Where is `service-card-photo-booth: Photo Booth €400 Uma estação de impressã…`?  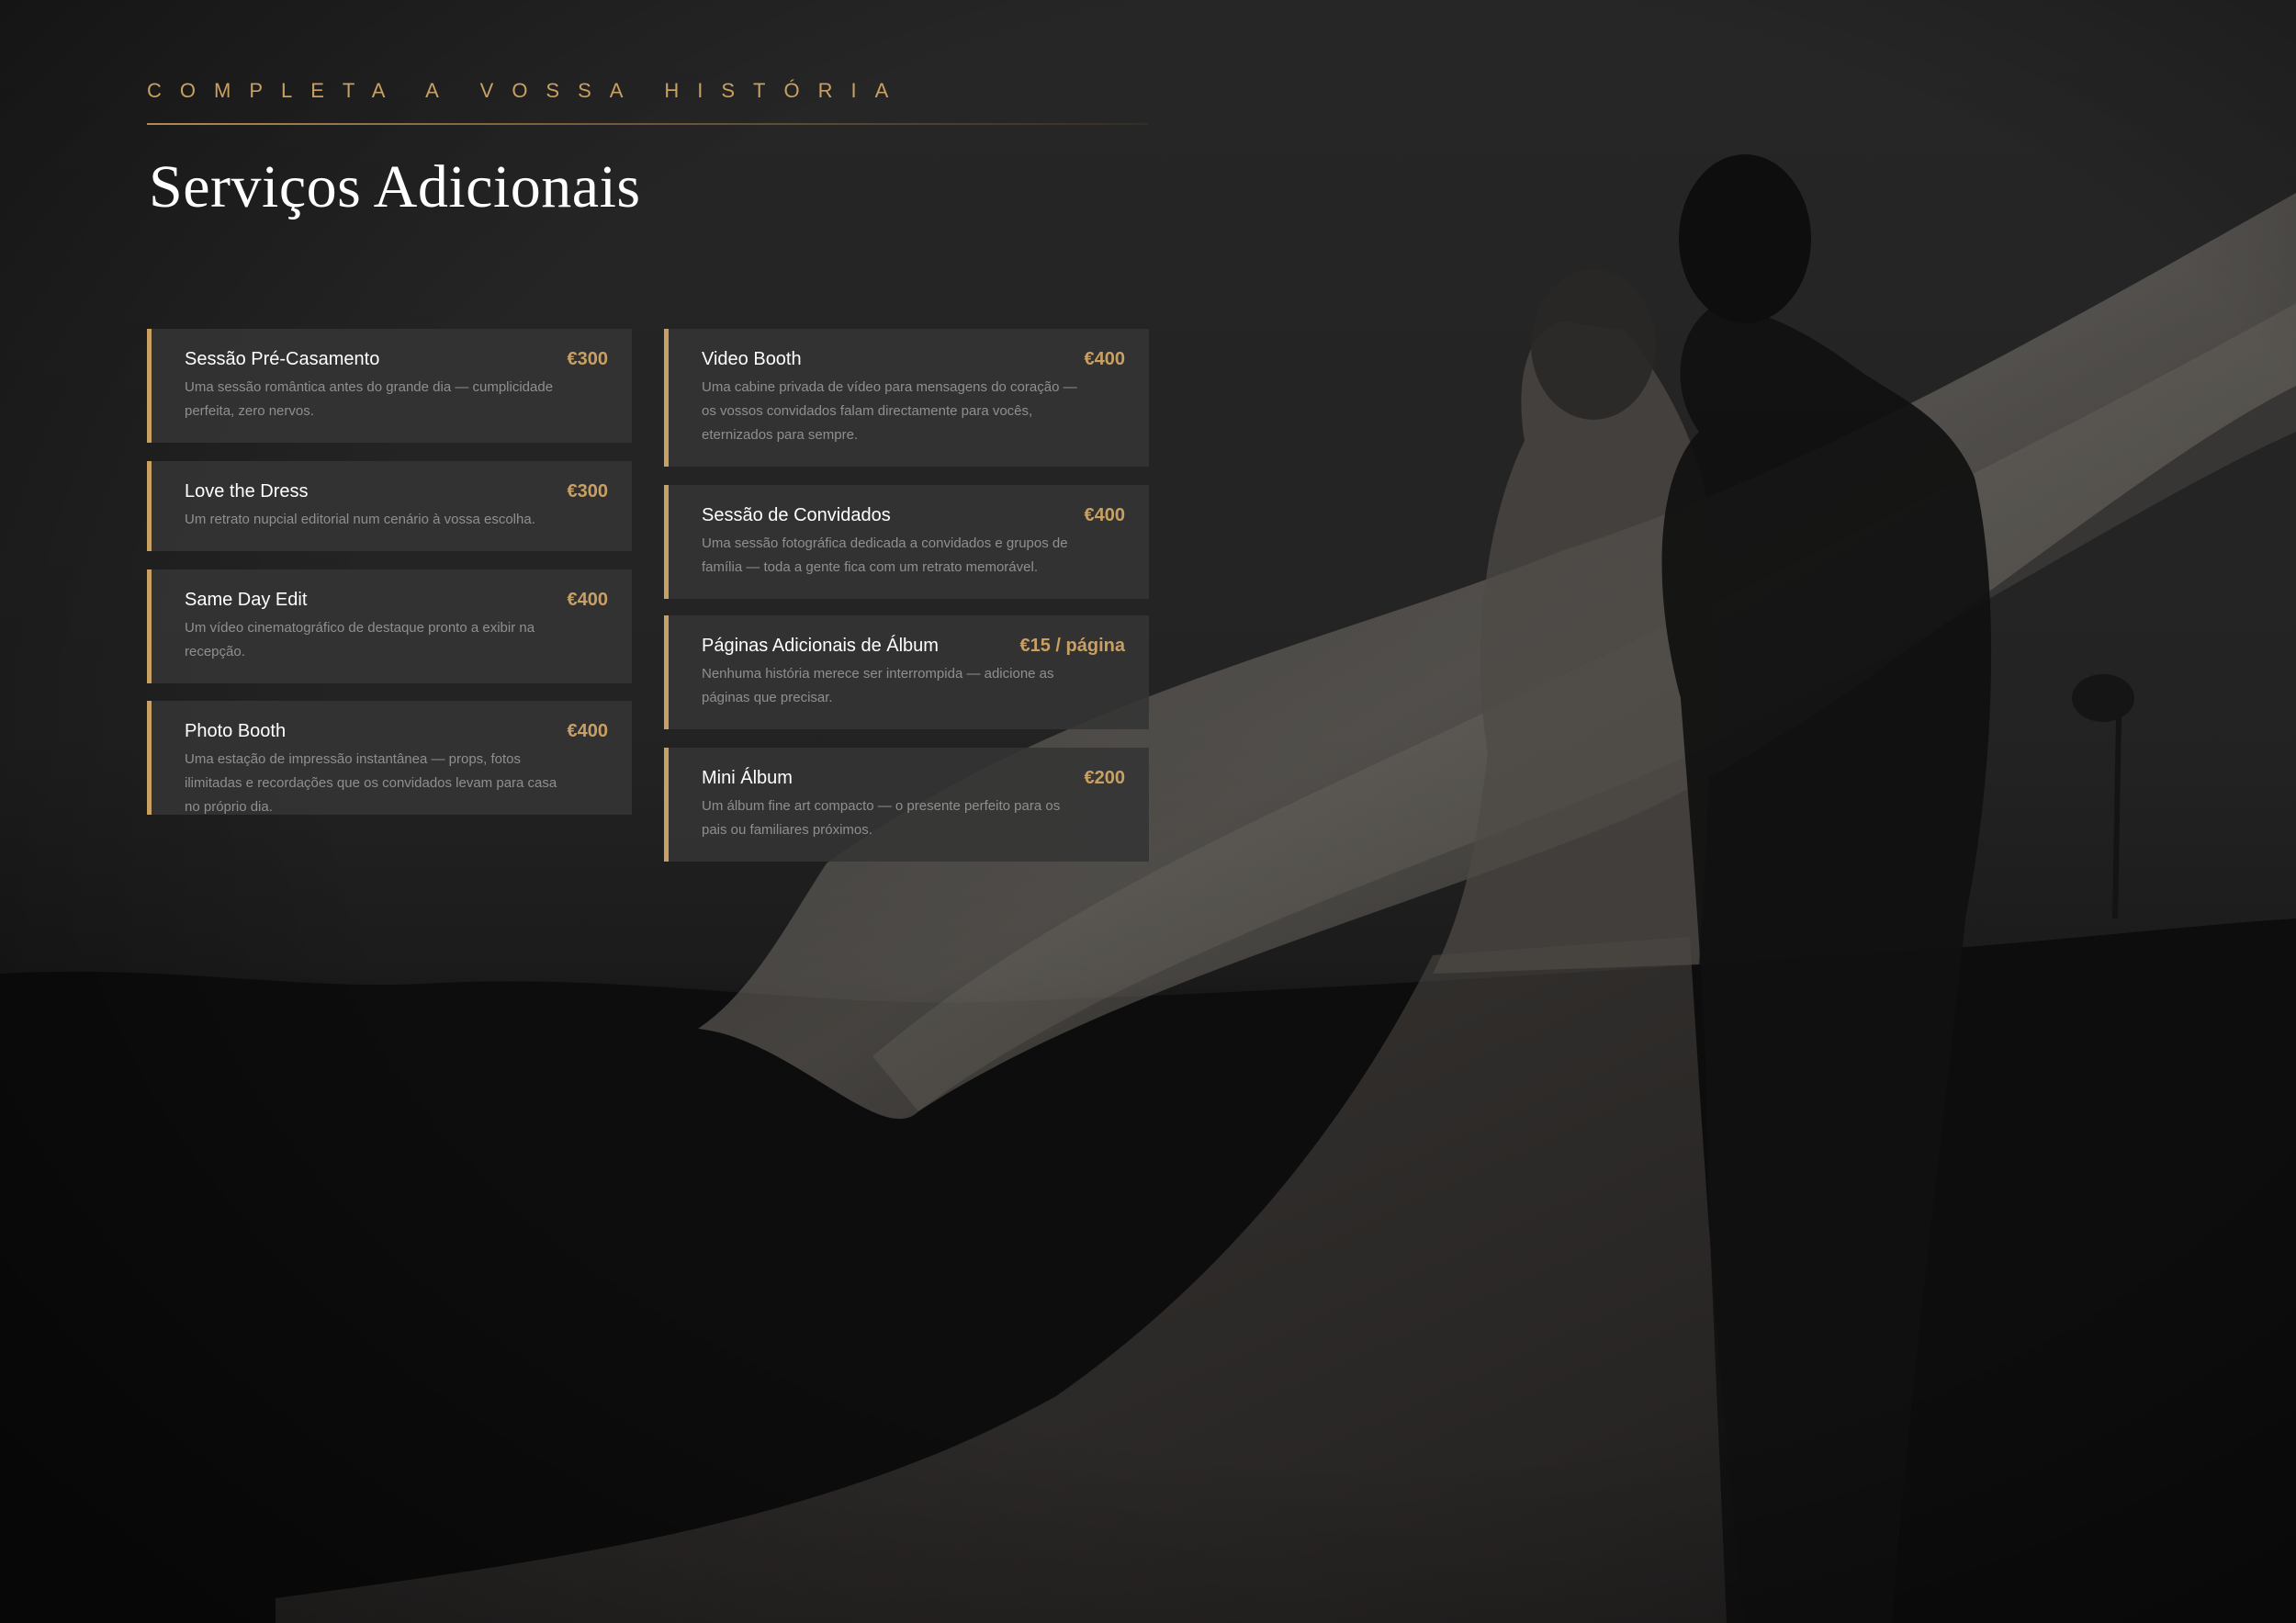
service-card-photo-booth: Photo Booth €400 Uma estação de impressã… is located at coordinates (389, 758).